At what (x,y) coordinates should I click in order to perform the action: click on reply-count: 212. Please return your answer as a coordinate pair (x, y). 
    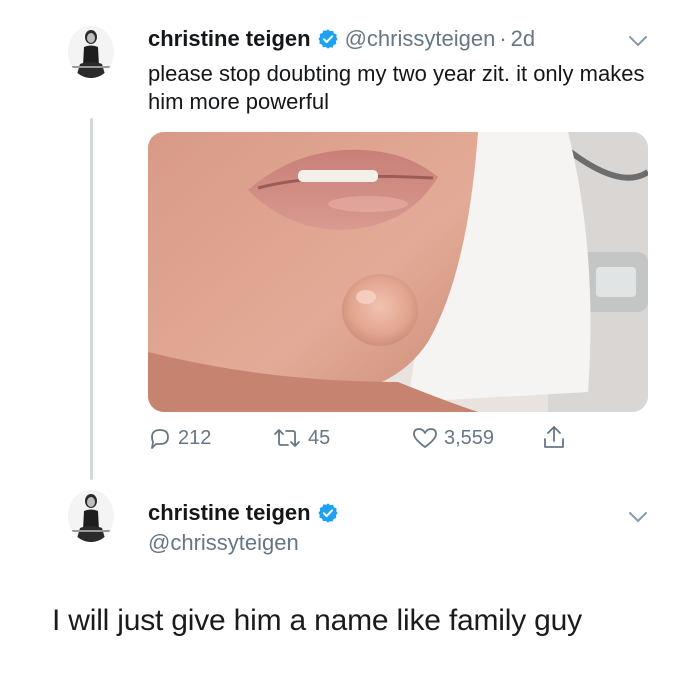
    Looking at the image, I should click on (195, 437).